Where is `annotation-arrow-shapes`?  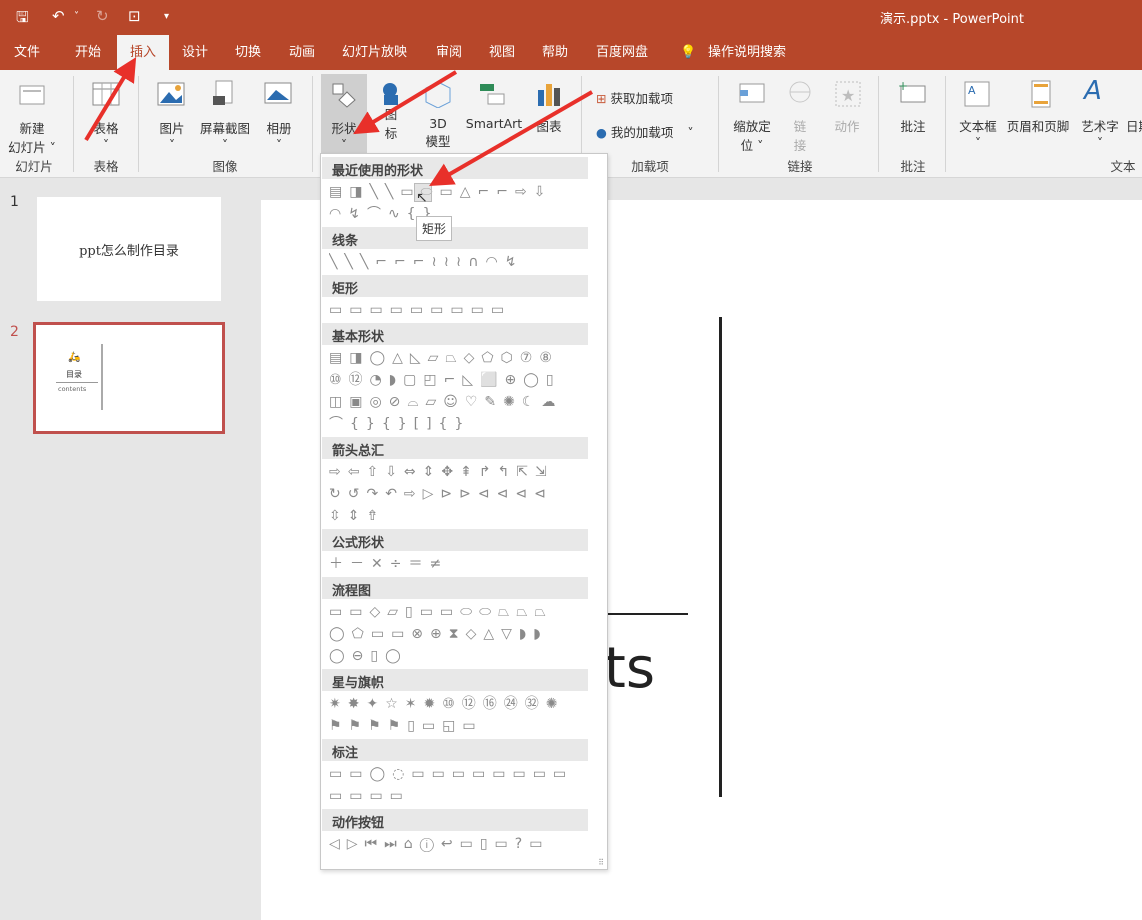 annotation-arrow-shapes is located at coordinates (405, 102).